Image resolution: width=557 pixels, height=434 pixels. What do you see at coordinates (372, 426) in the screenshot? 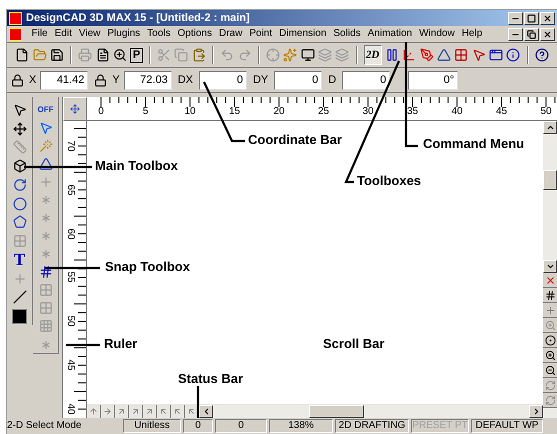
I see `status-cell: 2D DRAFTING` at bounding box center [372, 426].